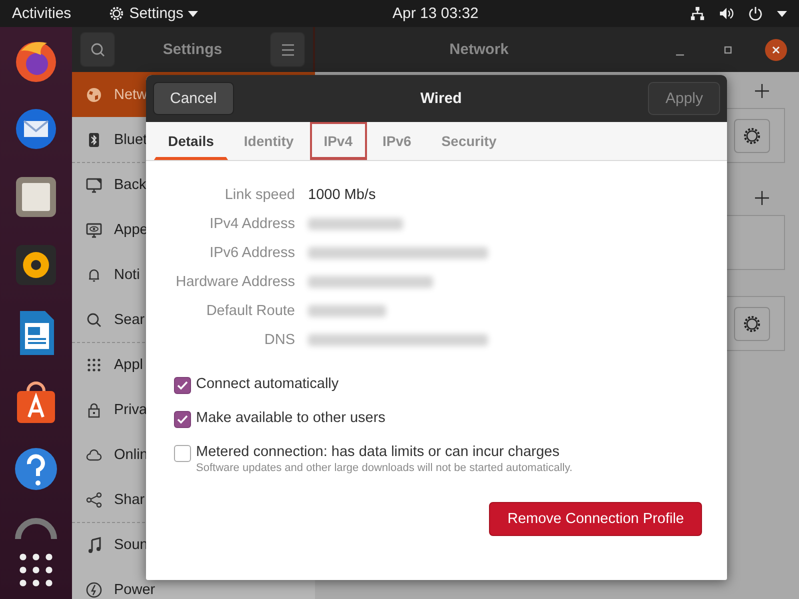 The width and height of the screenshot is (799, 599). I want to click on dialog-title: Wired, so click(441, 98).